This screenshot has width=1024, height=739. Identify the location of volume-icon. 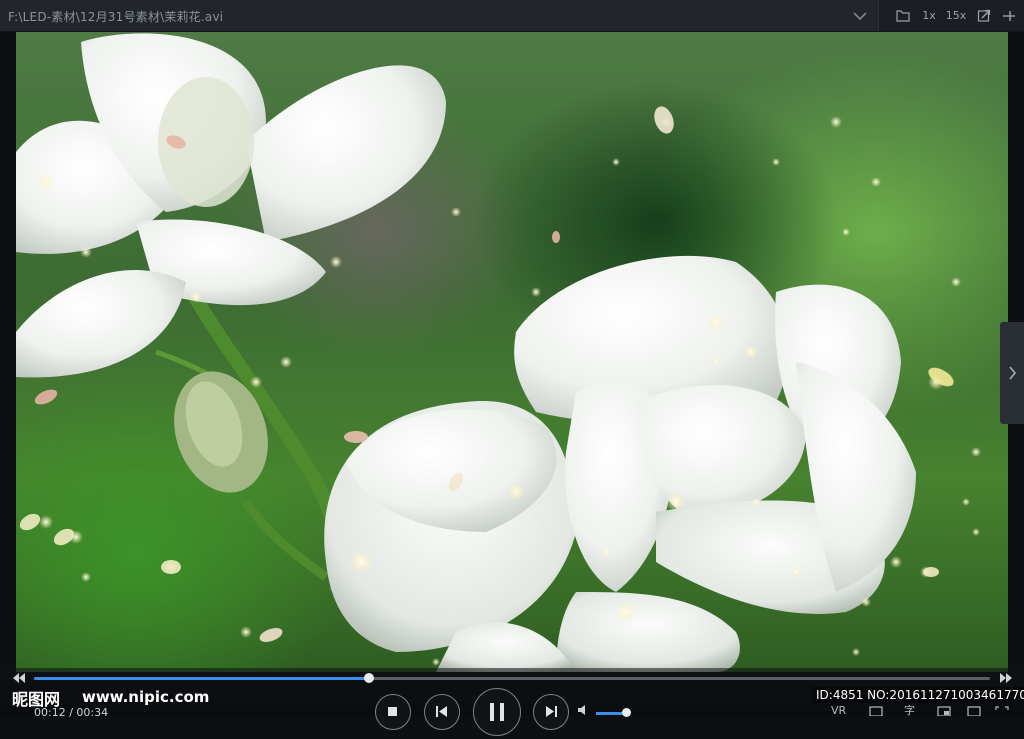
(584, 710).